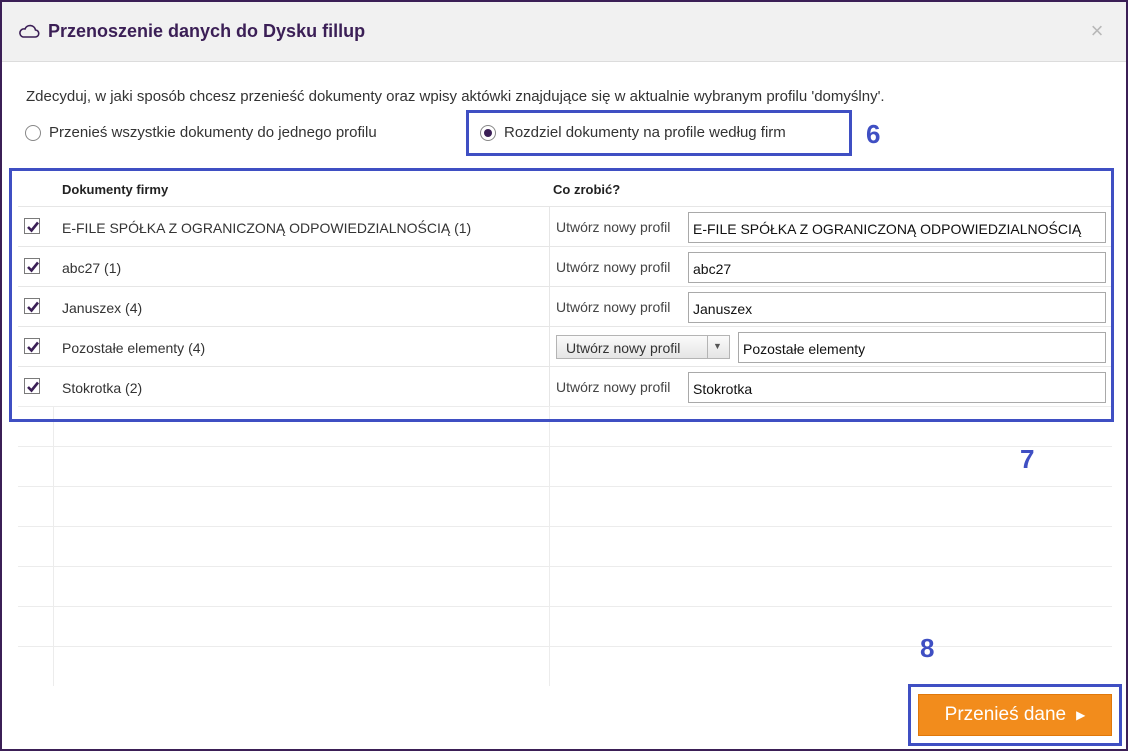  What do you see at coordinates (33, 132) in the screenshot?
I see `radio-button` at bounding box center [33, 132].